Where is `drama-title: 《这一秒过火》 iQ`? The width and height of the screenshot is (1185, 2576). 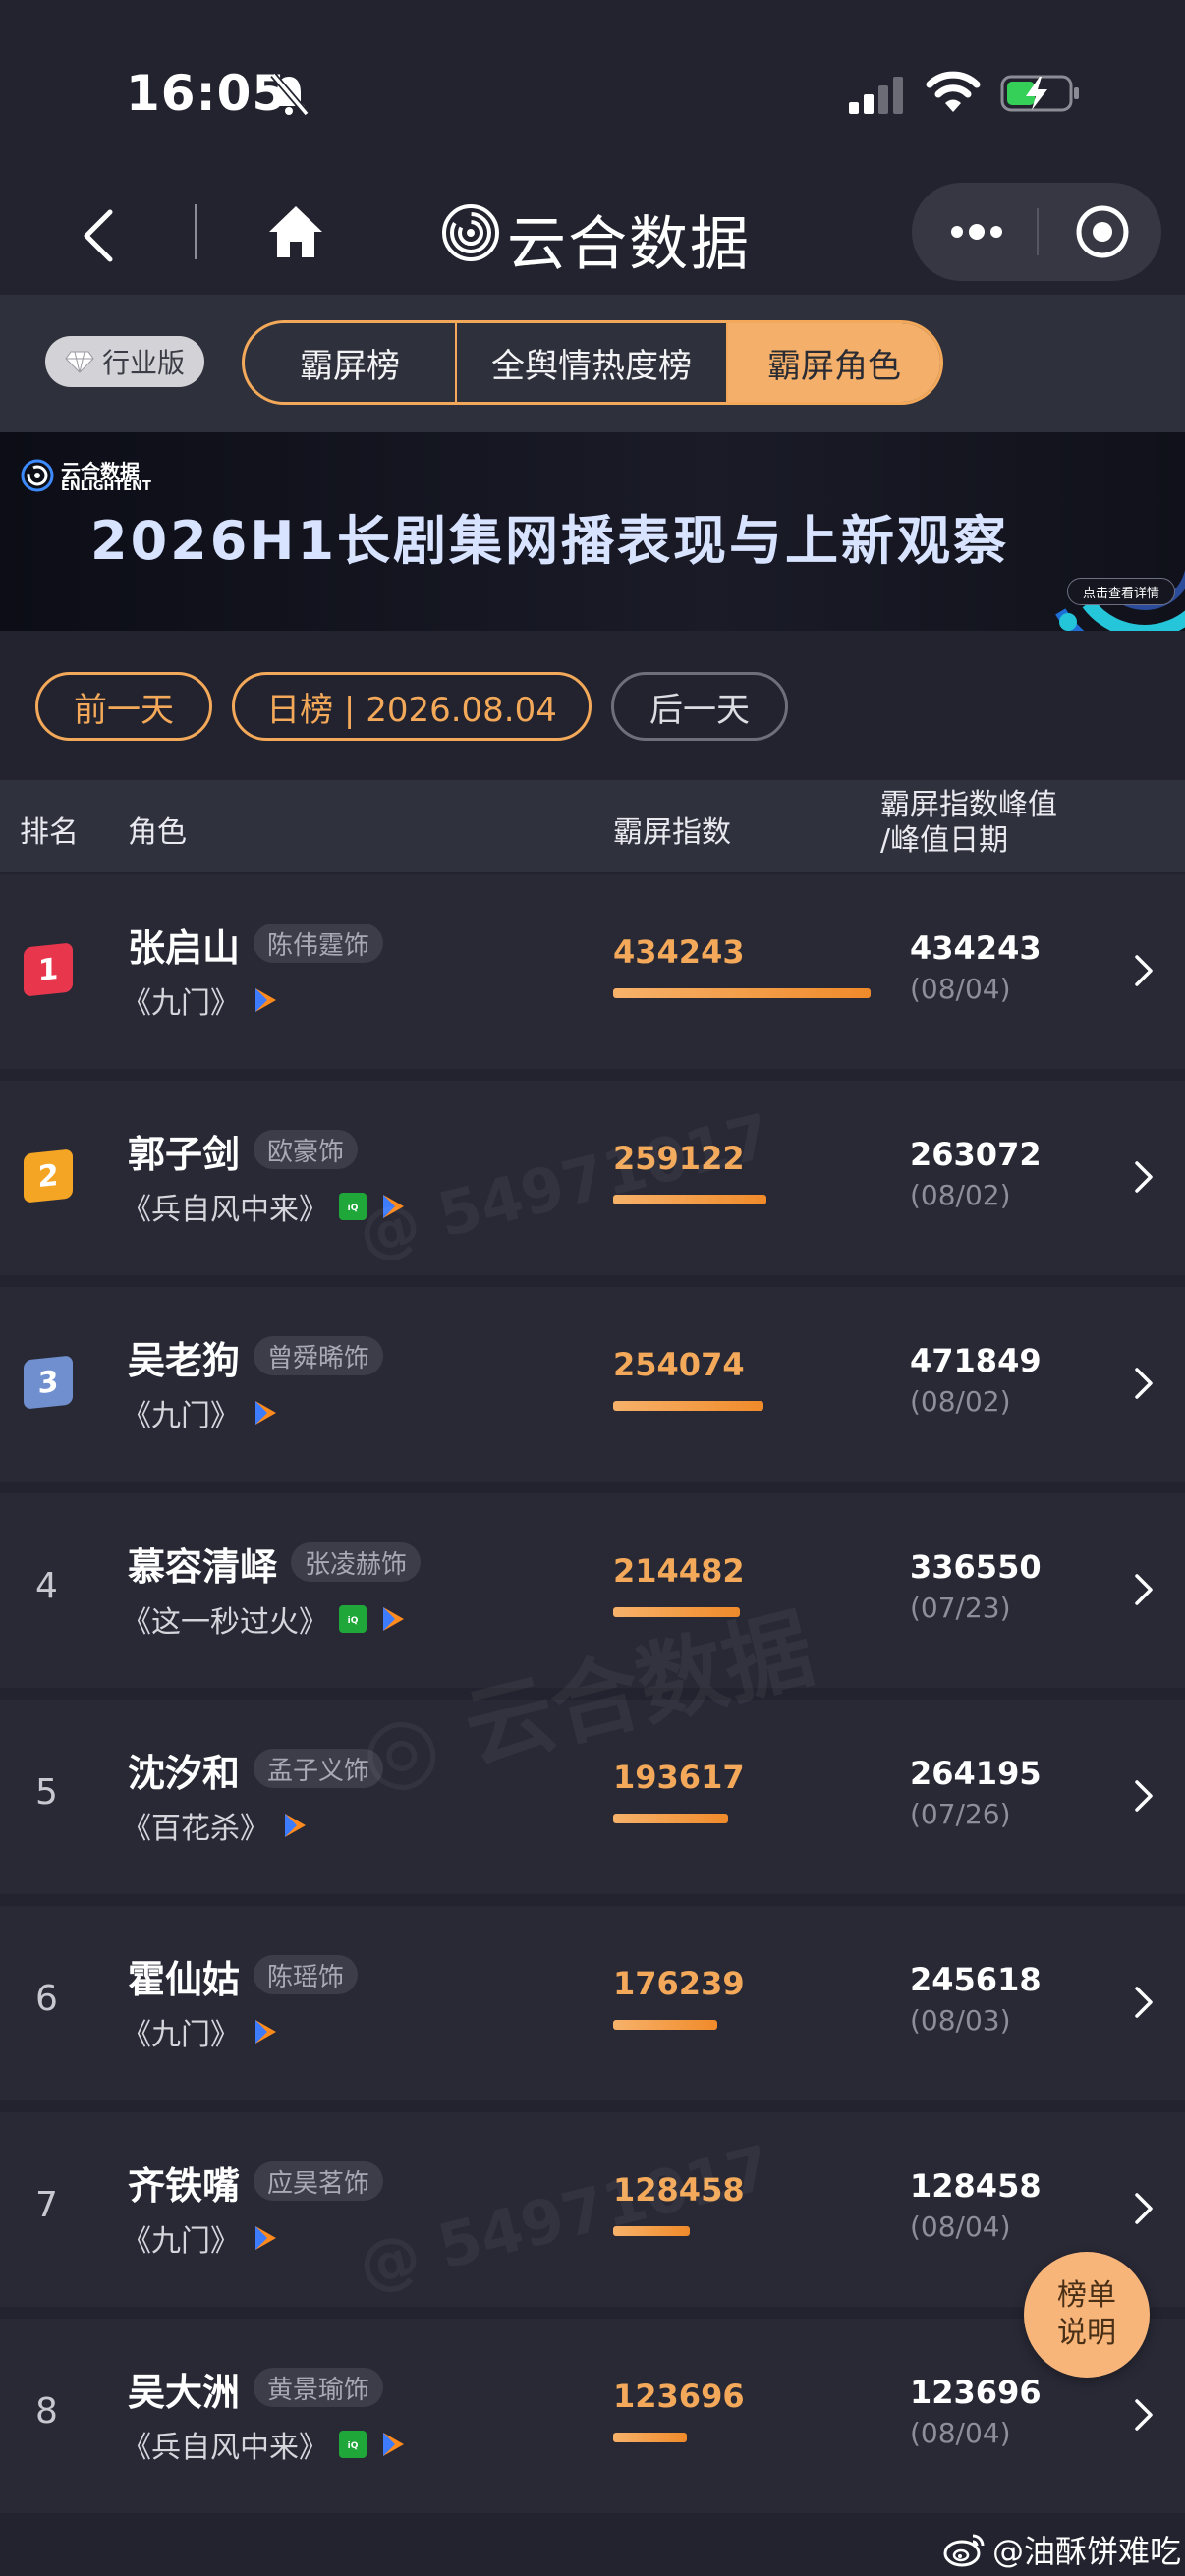
drama-title: 《这一秒过火》 iQ is located at coordinates (264, 1619).